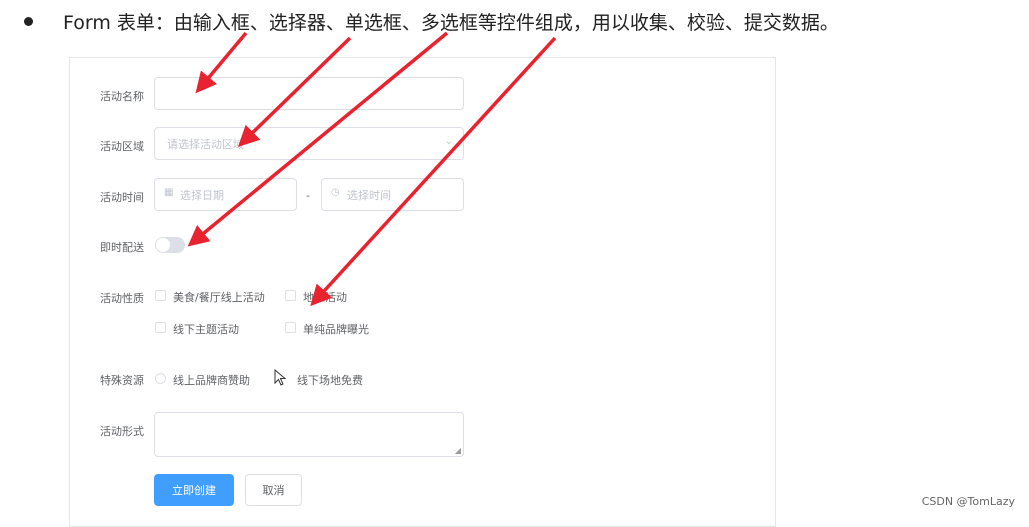  I want to click on arrow-to-checkbox, so click(433, 171).